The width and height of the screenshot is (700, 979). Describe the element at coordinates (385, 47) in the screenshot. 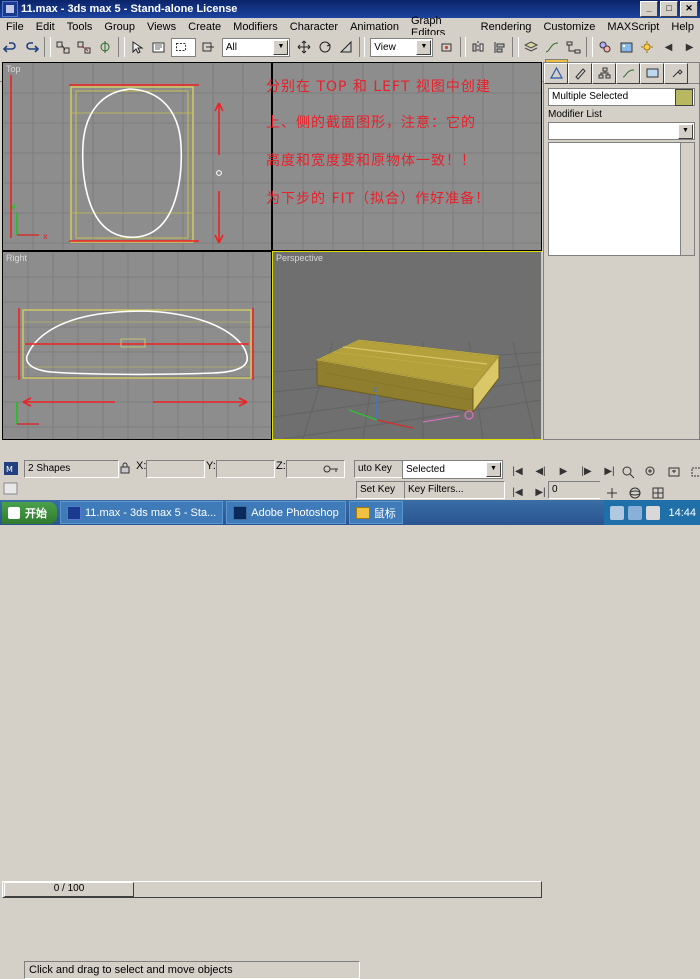

I see `coord-system-value: View` at that location.